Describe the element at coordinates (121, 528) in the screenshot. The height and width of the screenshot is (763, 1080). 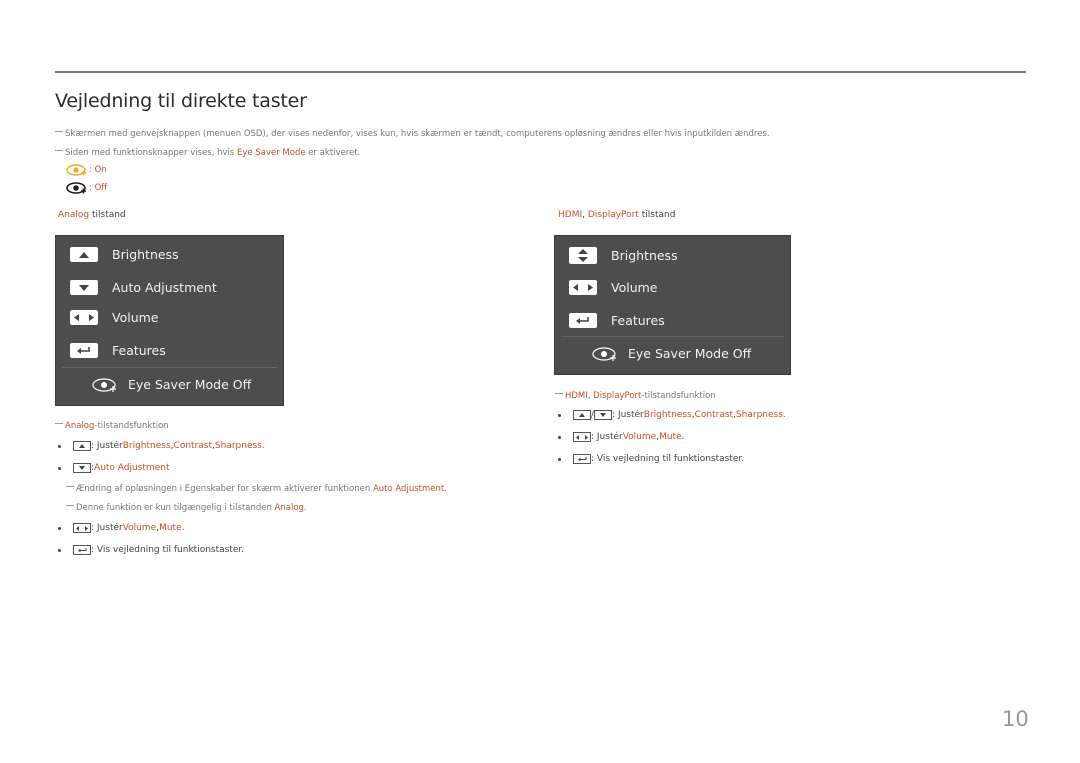
I see `analog-bullet-volume: : Justér Volume, Mute.` at that location.